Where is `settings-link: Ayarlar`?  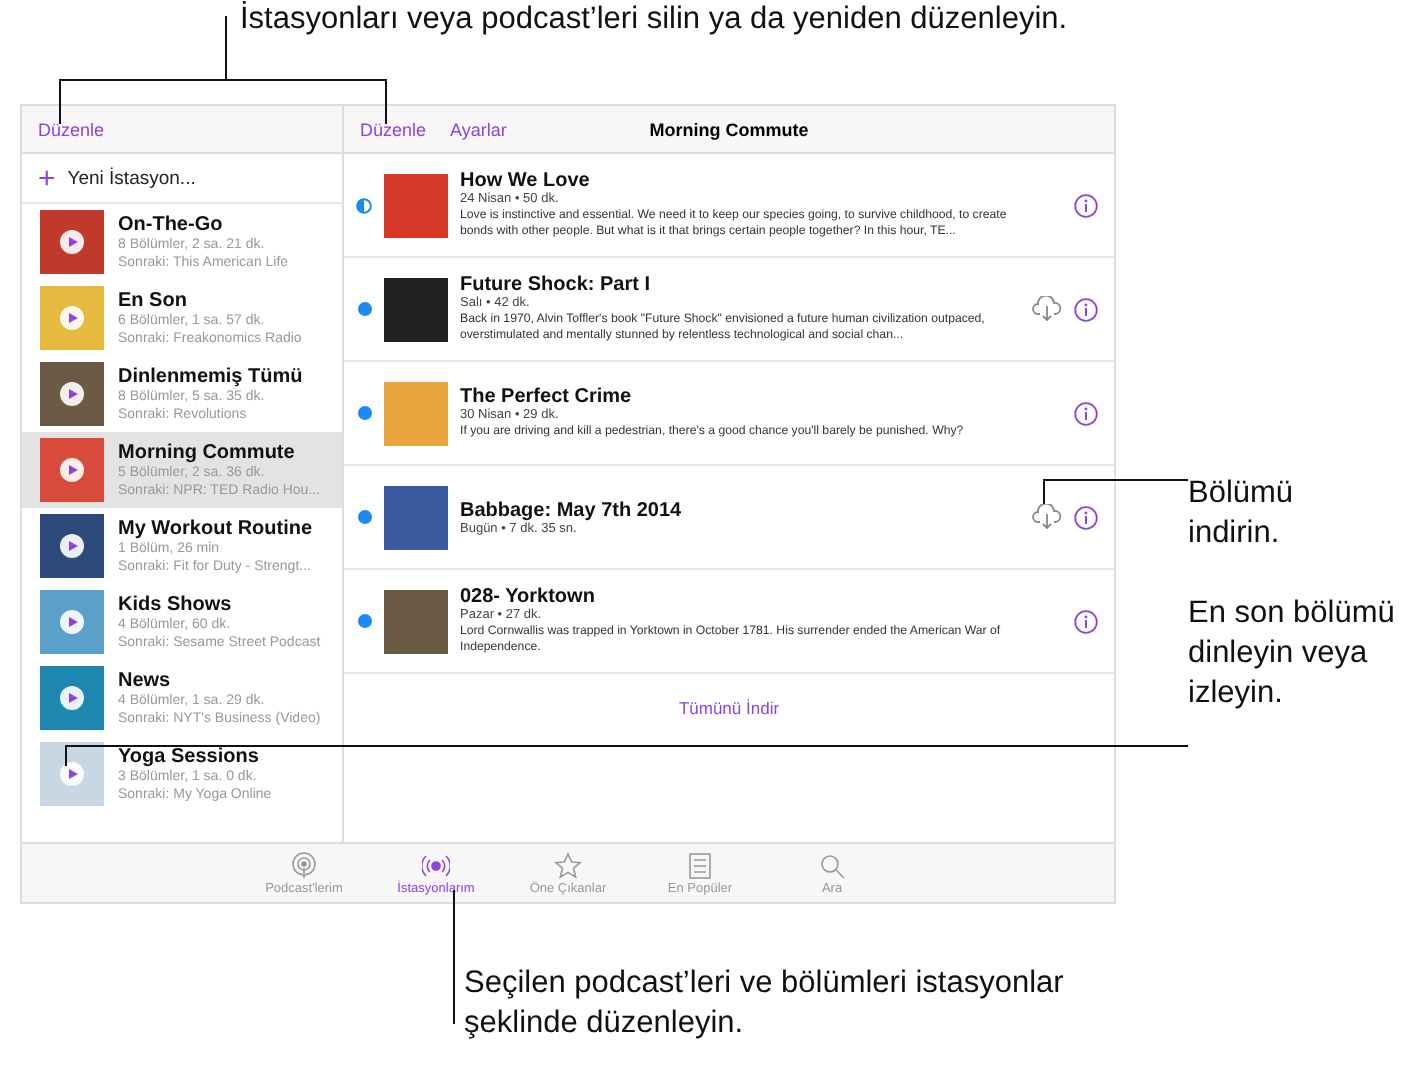 settings-link: Ayarlar is located at coordinates (478, 129).